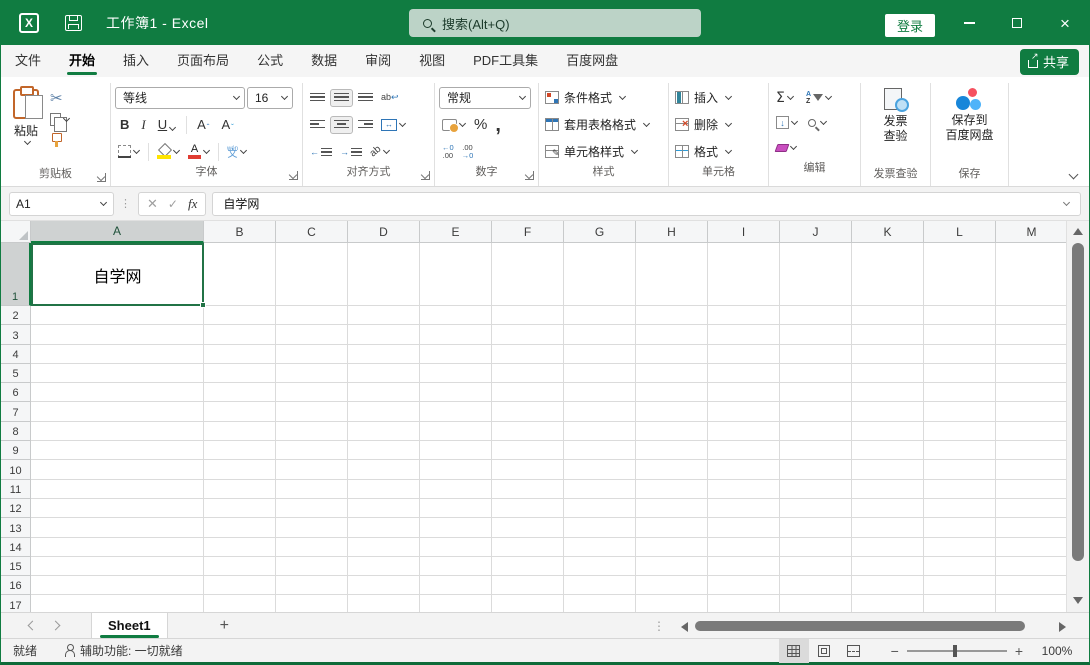  What do you see at coordinates (659, 626) in the screenshot?
I see `splitter-handle-icon: ⋮` at bounding box center [659, 626].